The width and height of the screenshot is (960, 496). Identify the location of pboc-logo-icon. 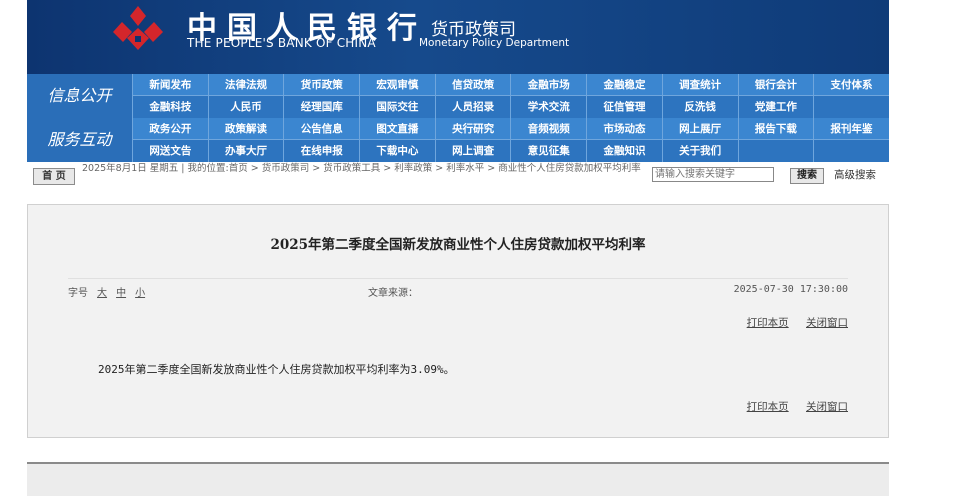
(138, 28).